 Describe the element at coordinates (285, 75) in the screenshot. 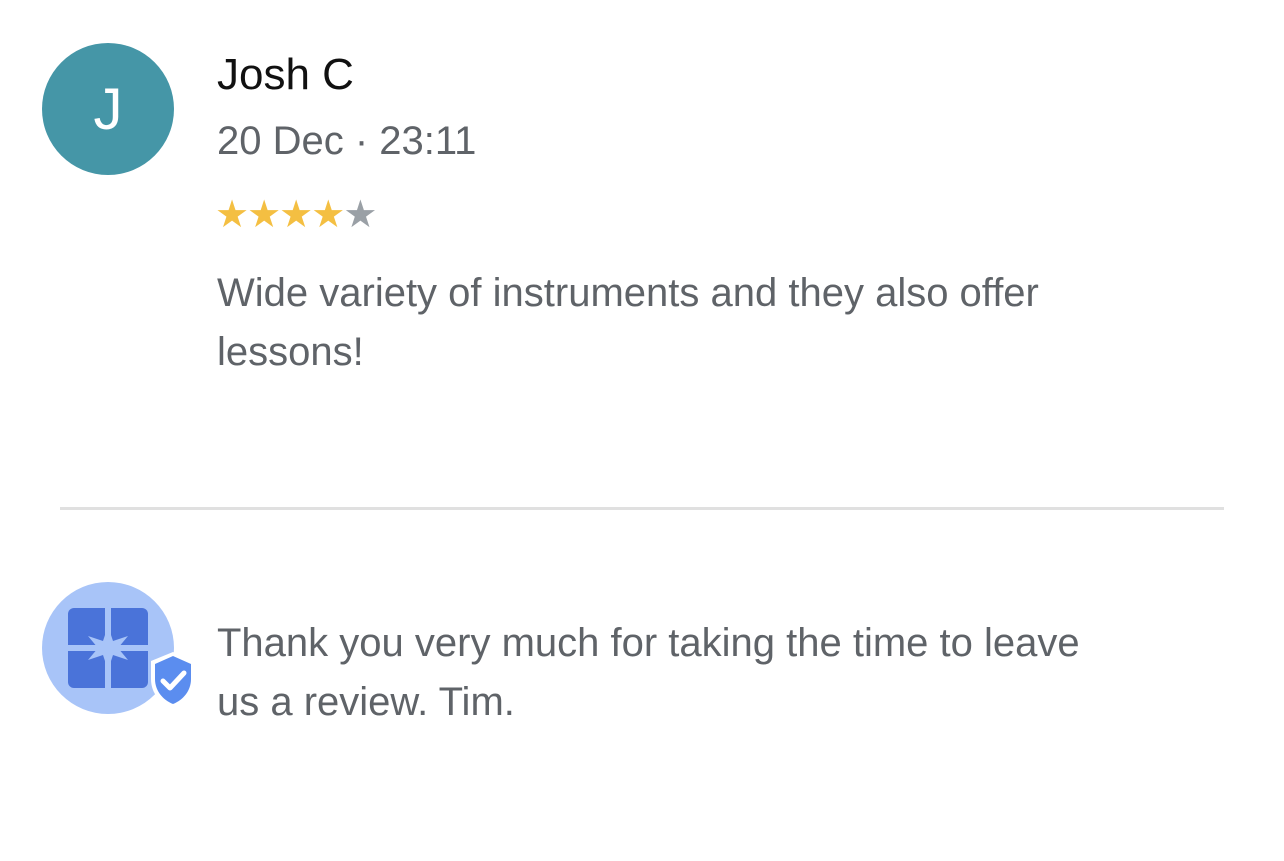

I see `reviewer-name: Josh C` at that location.